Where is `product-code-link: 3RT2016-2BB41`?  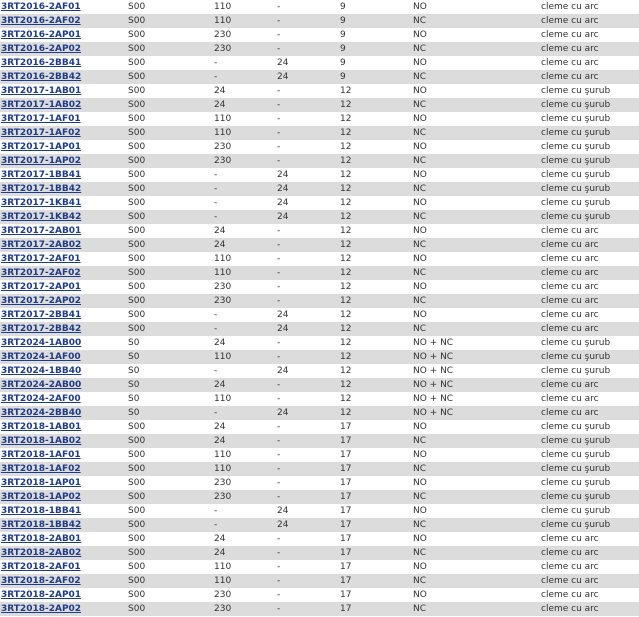 product-code-link: 3RT2016-2BB41 is located at coordinates (41, 63).